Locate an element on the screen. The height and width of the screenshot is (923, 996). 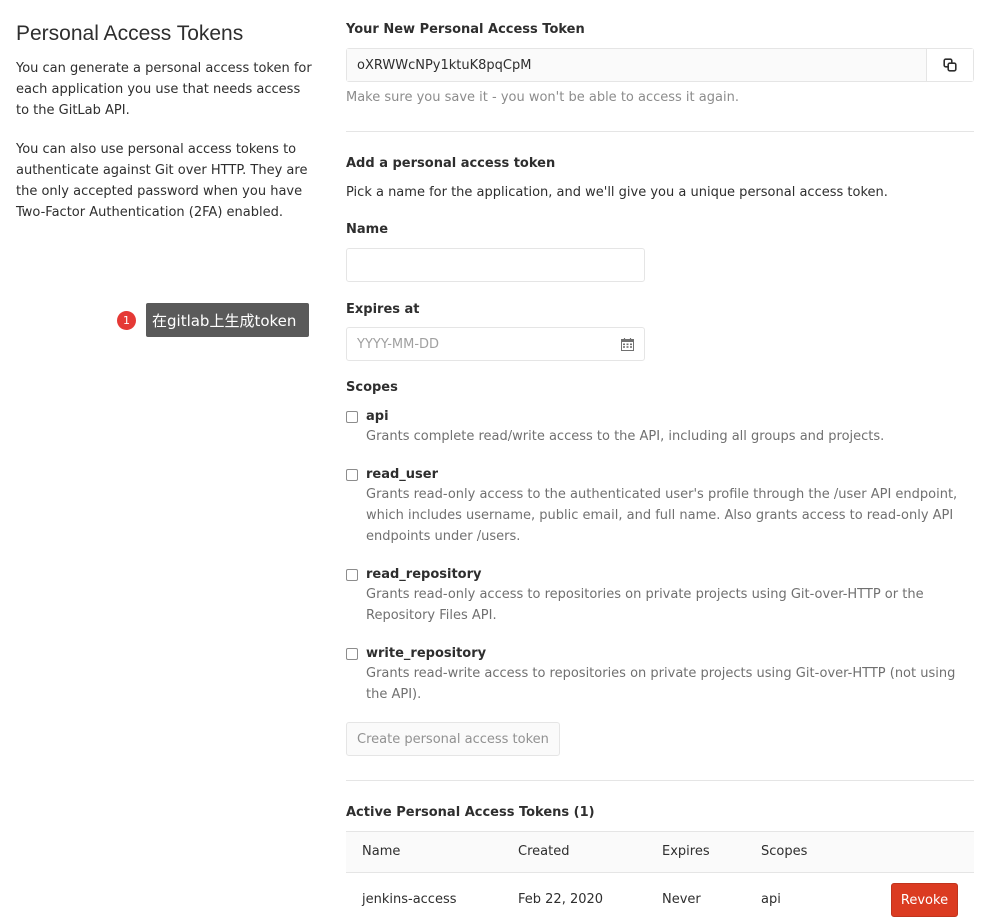
column-header-name: Name is located at coordinates (381, 851).